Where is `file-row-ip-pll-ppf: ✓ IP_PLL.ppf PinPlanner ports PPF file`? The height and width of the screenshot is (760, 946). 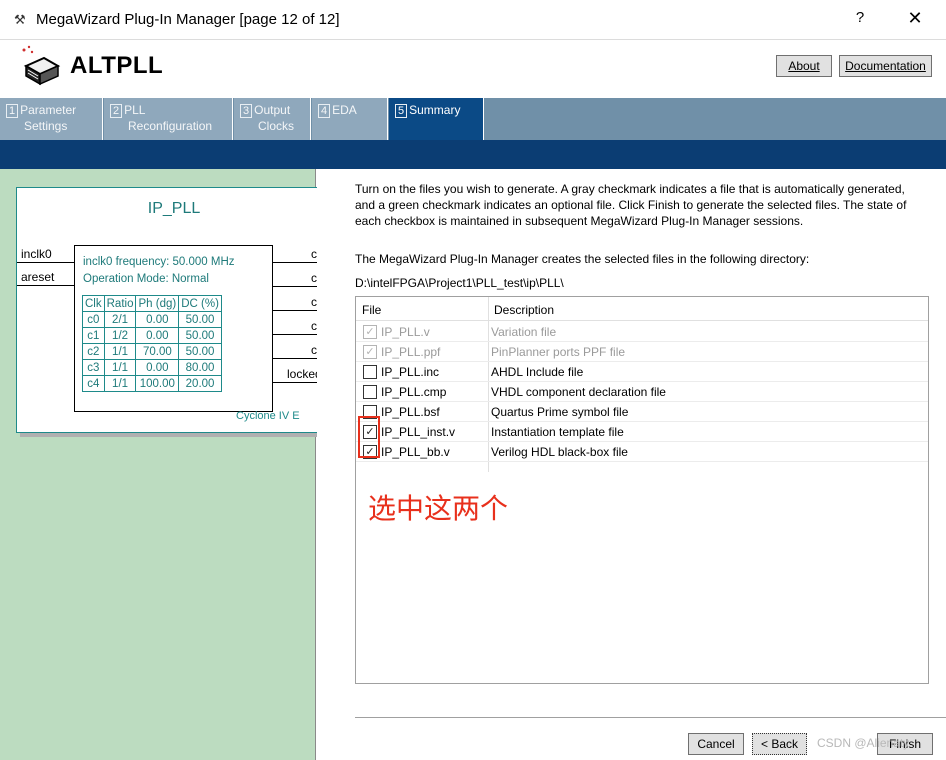 file-row-ip-pll-ppf: ✓ IP_PLL.ppf PinPlanner ports PPF file is located at coordinates (642, 352).